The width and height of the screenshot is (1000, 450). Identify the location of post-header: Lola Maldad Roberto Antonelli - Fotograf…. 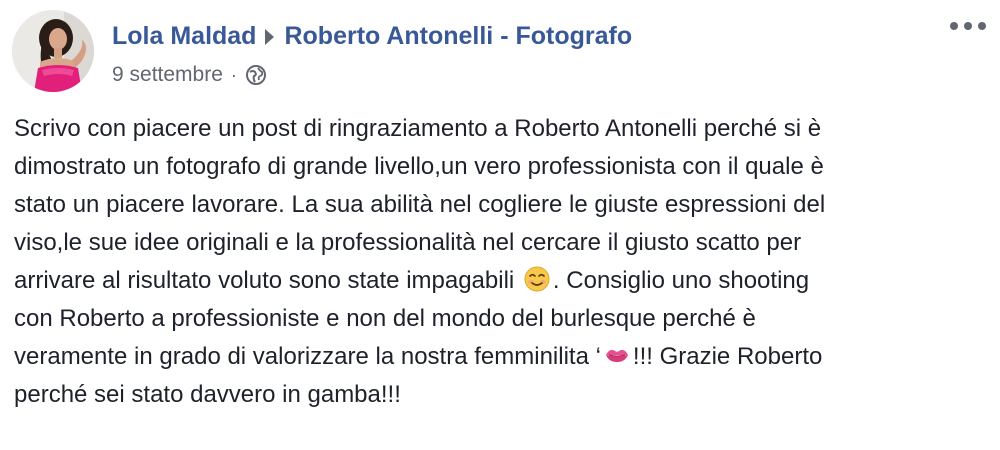
(372, 36).